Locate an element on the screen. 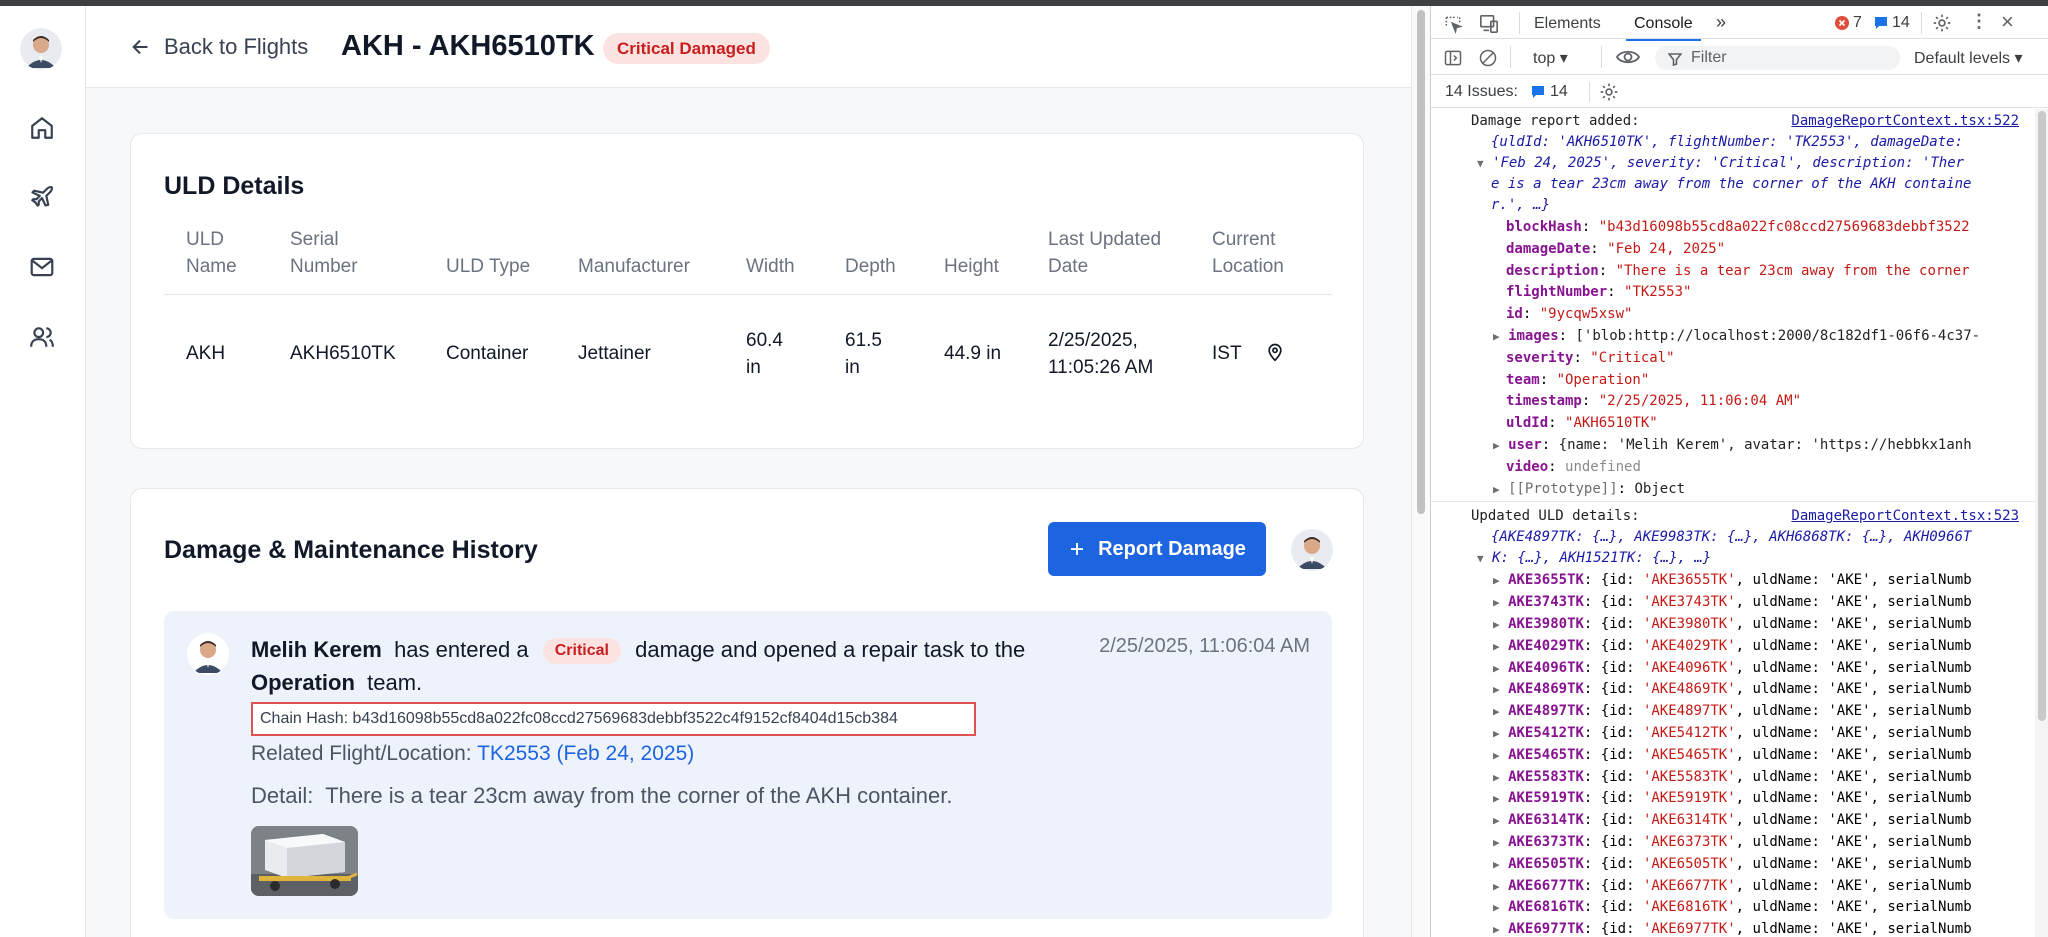  log-source-link: DamageReportContext.tsx:523 is located at coordinates (1905, 516).